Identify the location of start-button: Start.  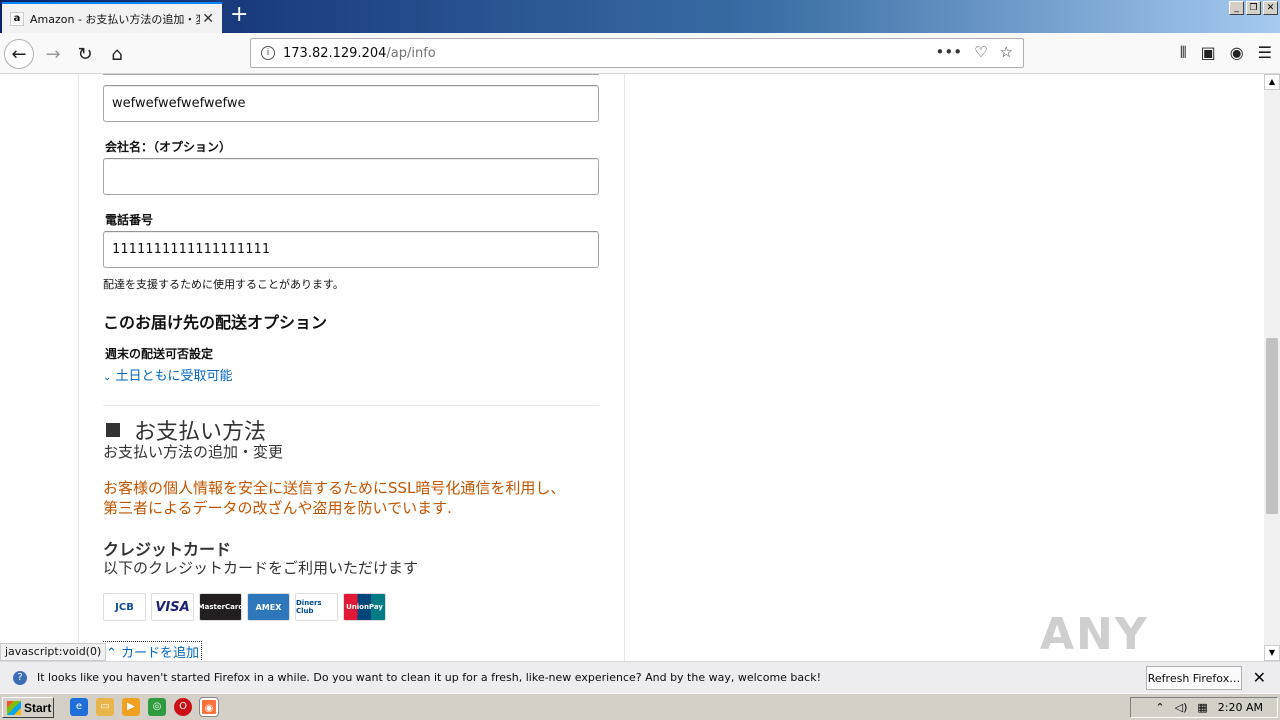
(28, 707).